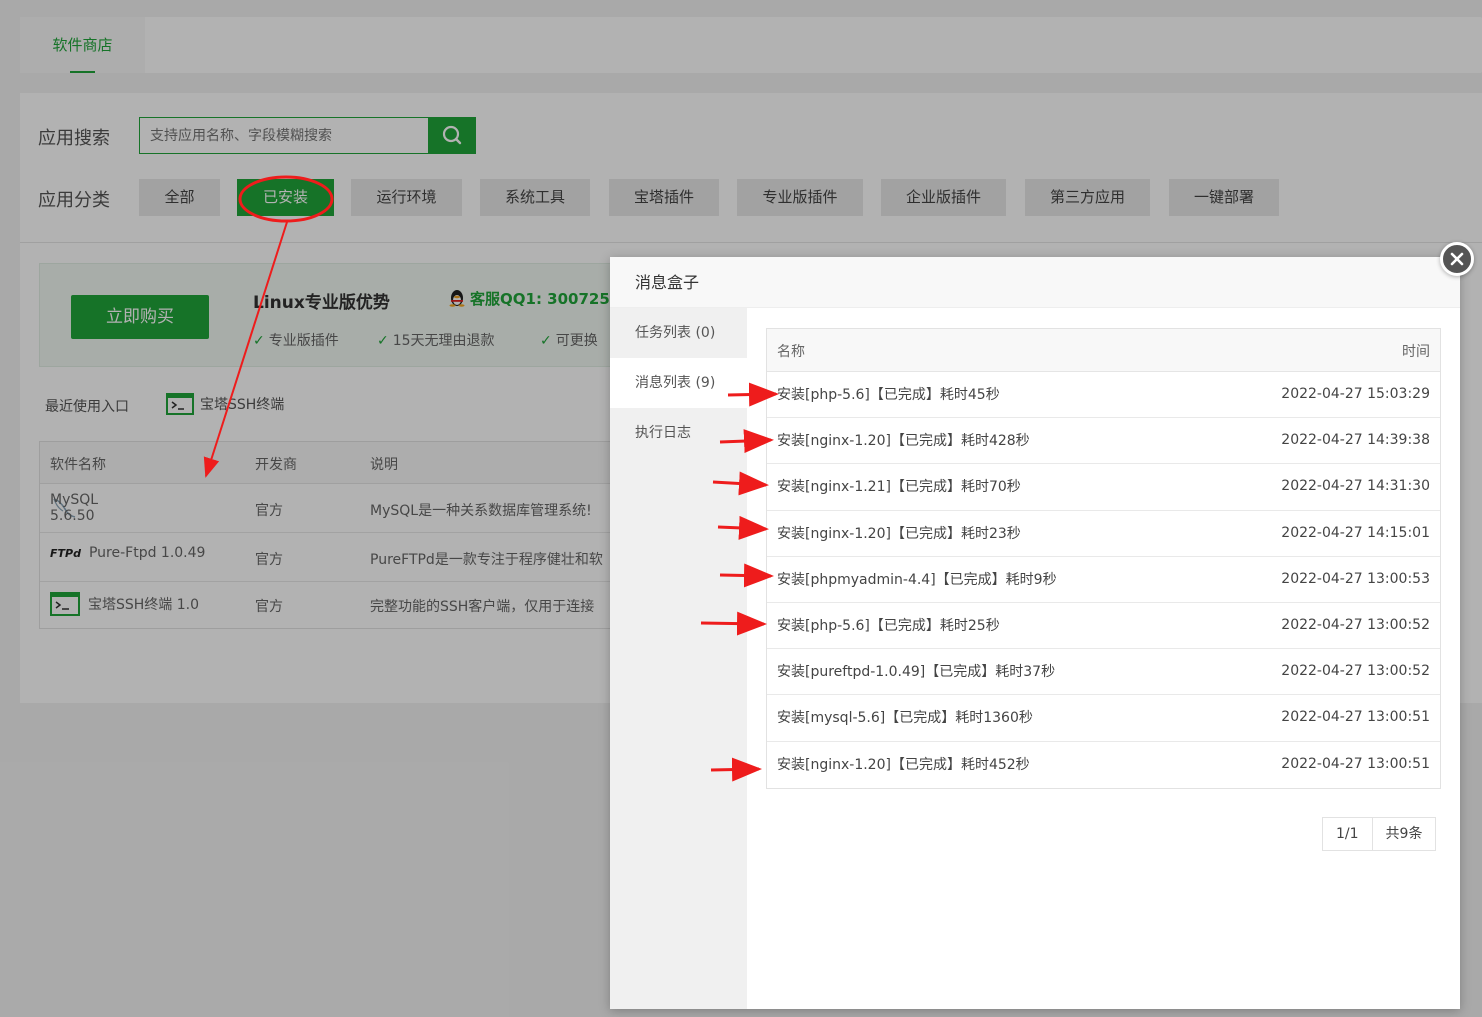  I want to click on modal-close-button, so click(1457, 259).